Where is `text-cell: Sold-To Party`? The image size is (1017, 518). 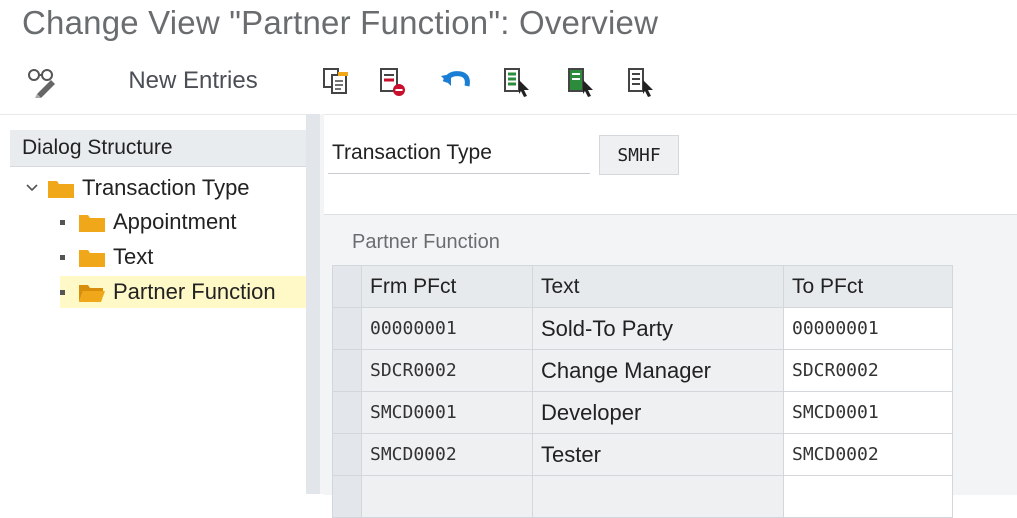
text-cell: Sold-To Party is located at coordinates (658, 328).